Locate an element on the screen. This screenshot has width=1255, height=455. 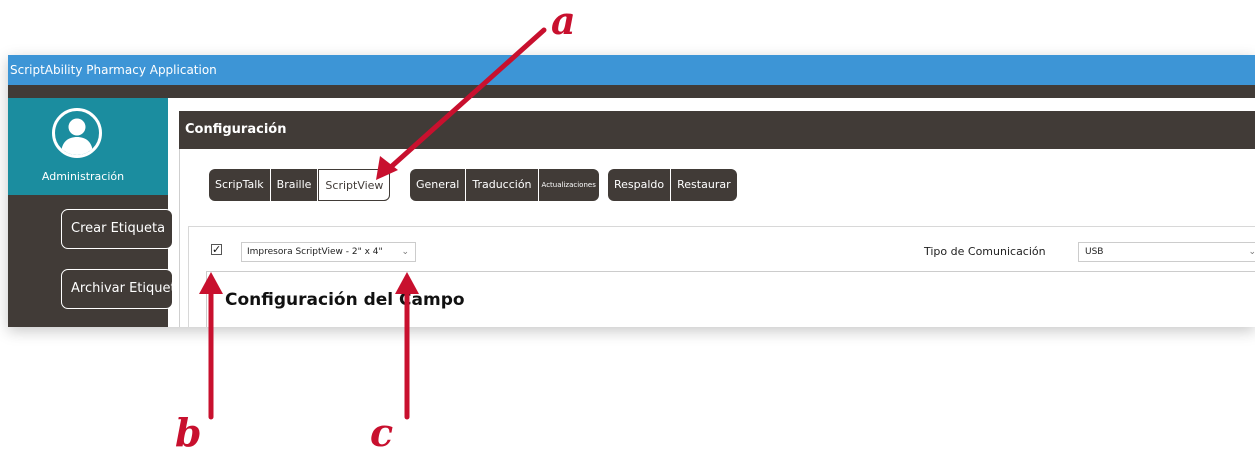
create-label-button: Crear Etiqueta is located at coordinates (117, 229).